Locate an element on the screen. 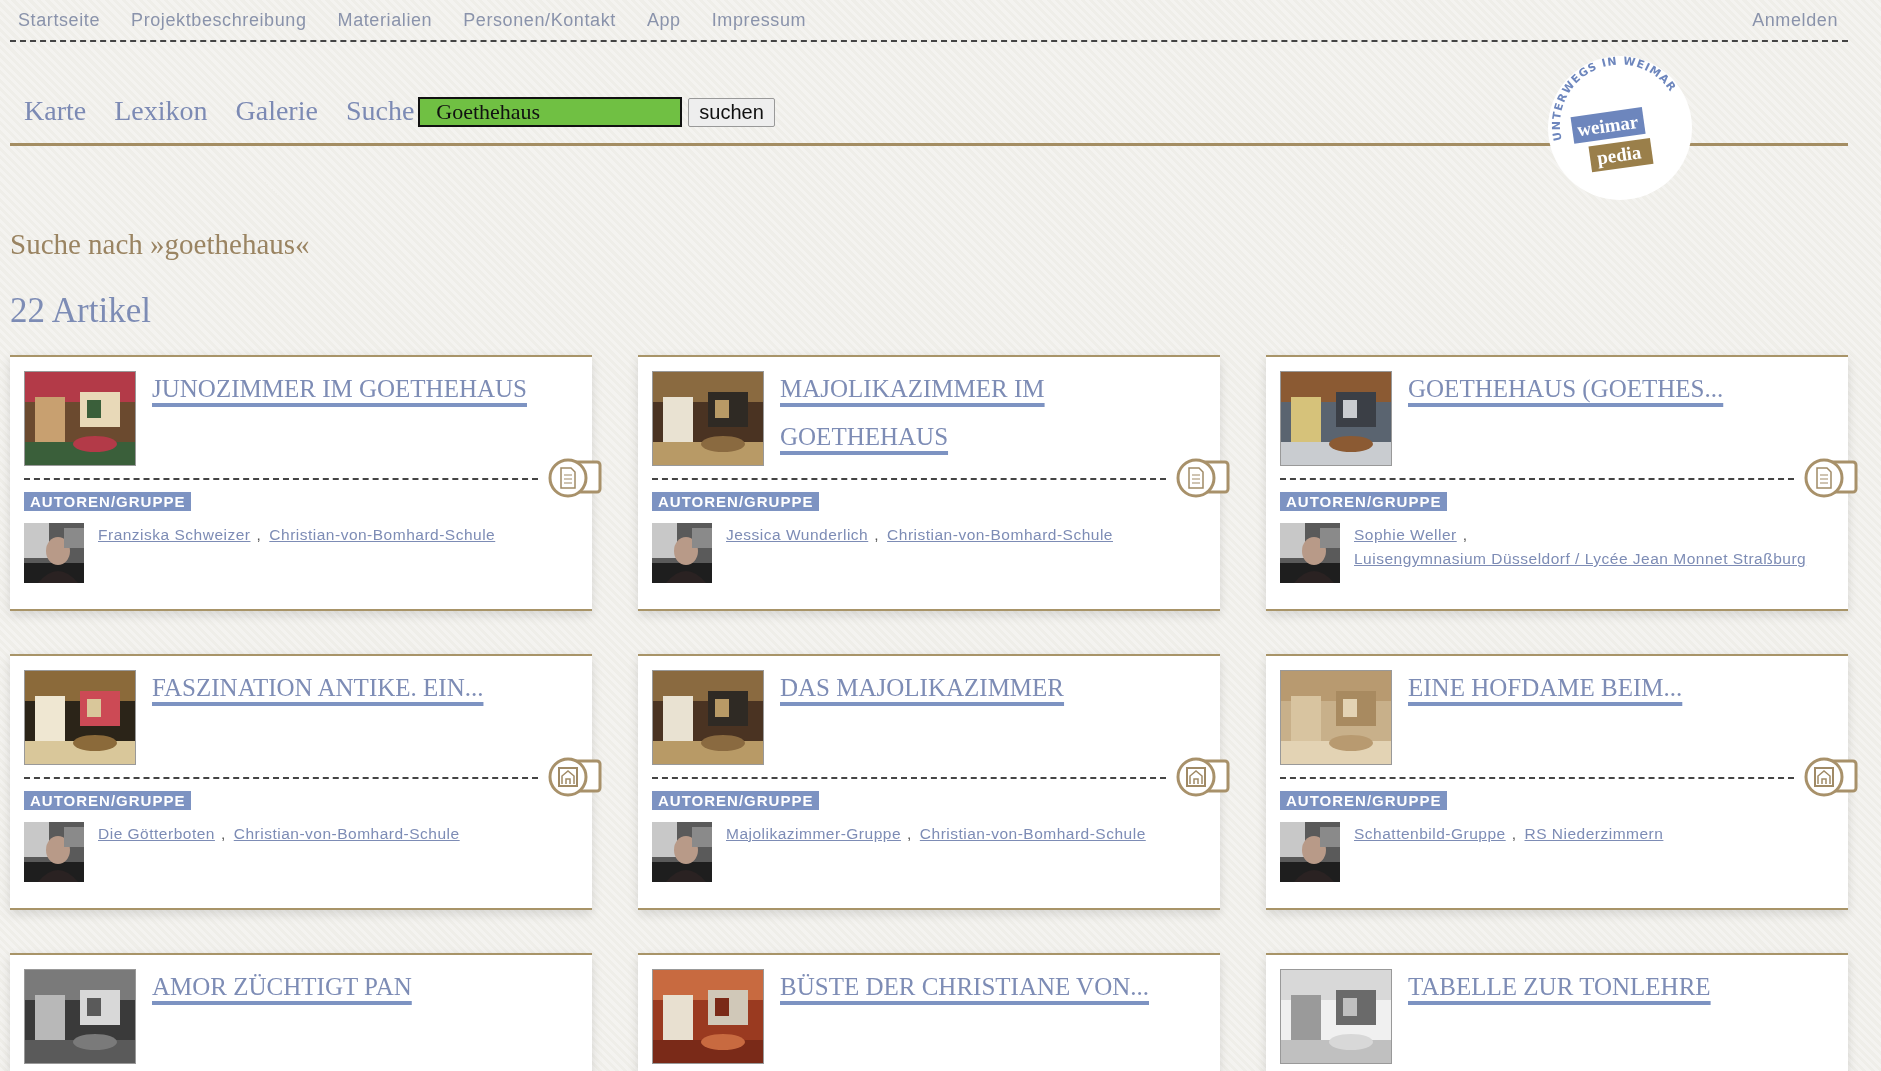  search-button: suchen is located at coordinates (731, 112).